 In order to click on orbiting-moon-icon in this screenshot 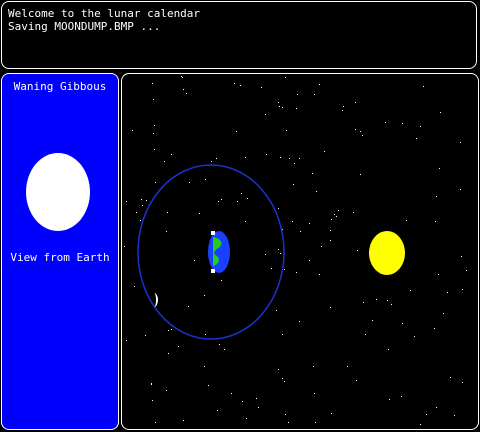, I will do `click(156, 300)`.